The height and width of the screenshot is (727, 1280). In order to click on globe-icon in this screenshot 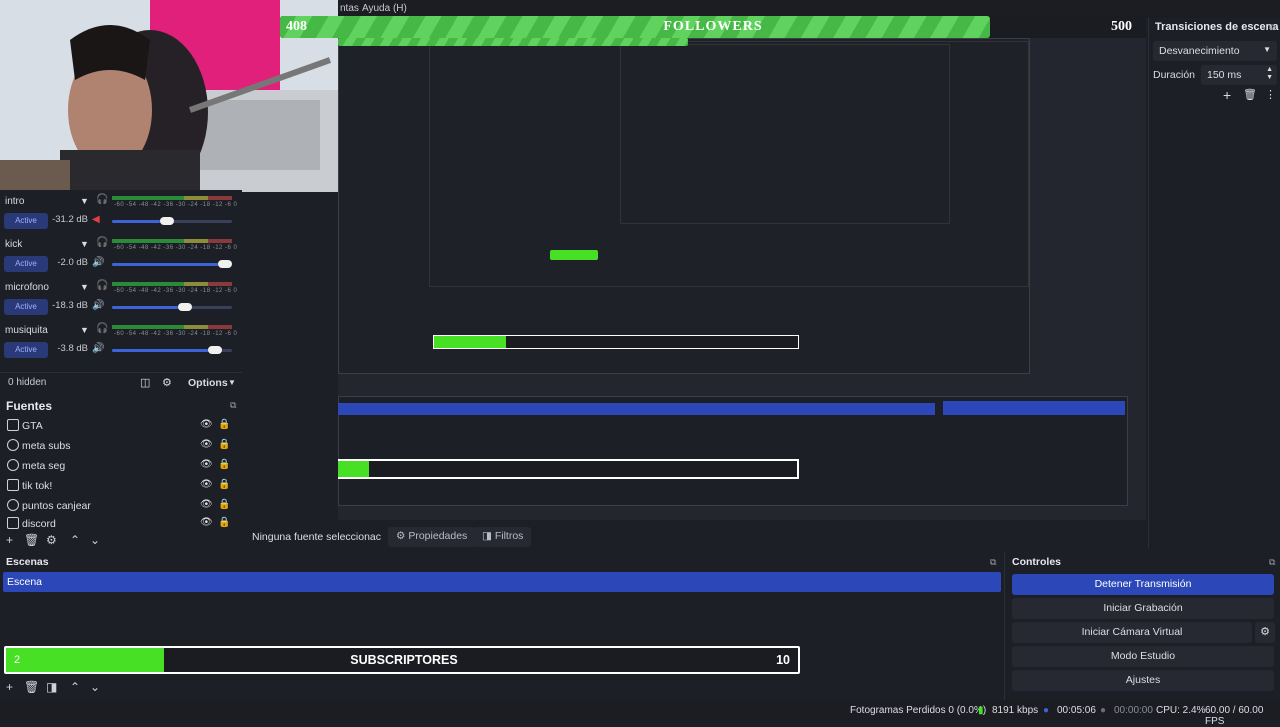, I will do `click(13, 445)`.